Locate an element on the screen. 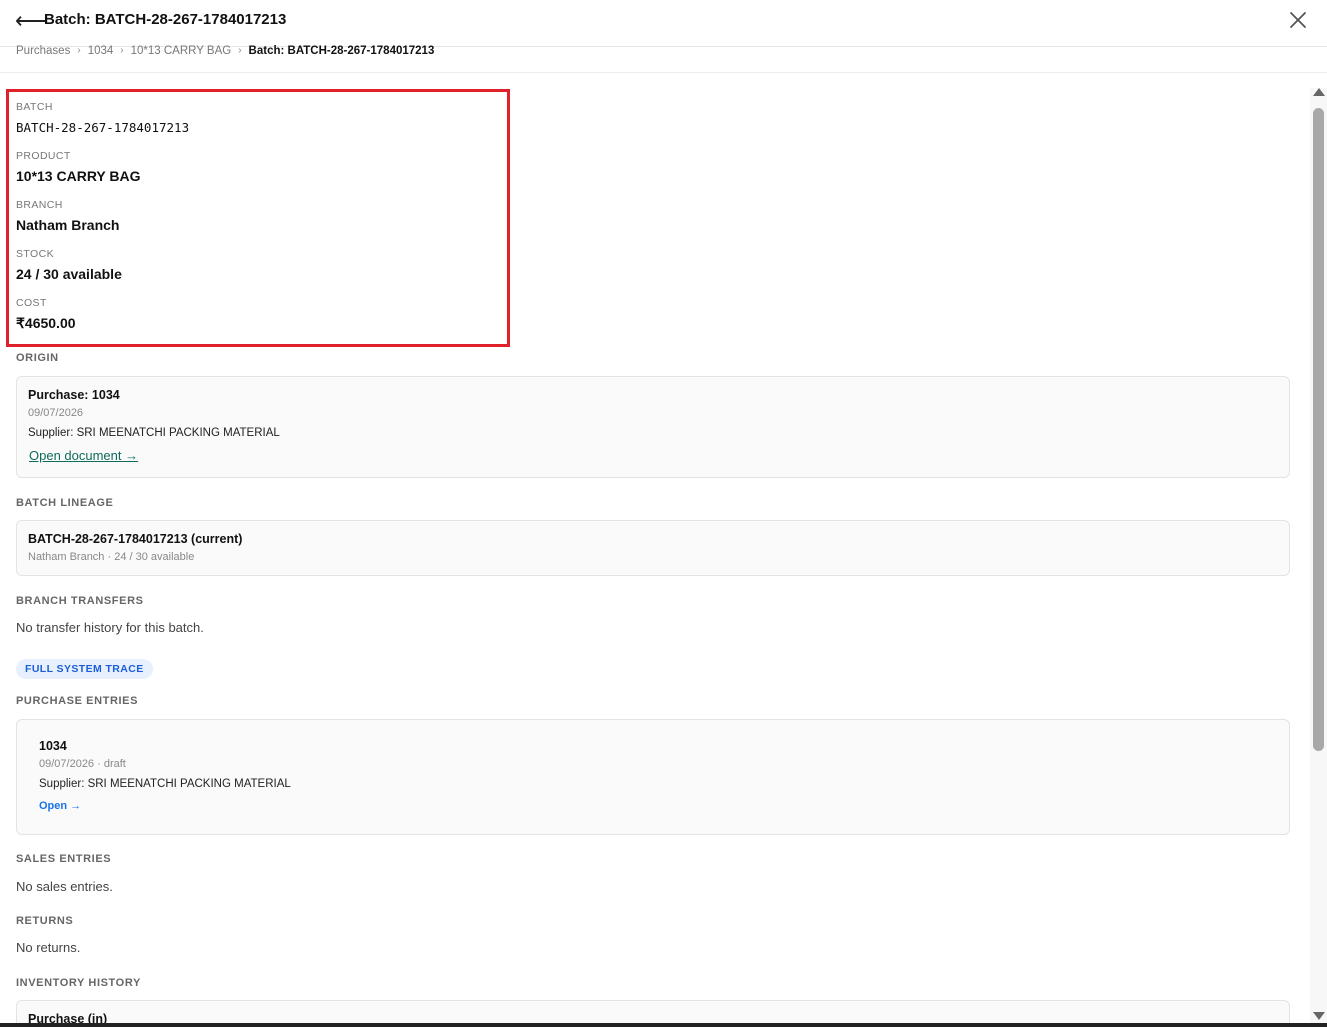  origin-title: Purchase: 1034 is located at coordinates (74, 395).